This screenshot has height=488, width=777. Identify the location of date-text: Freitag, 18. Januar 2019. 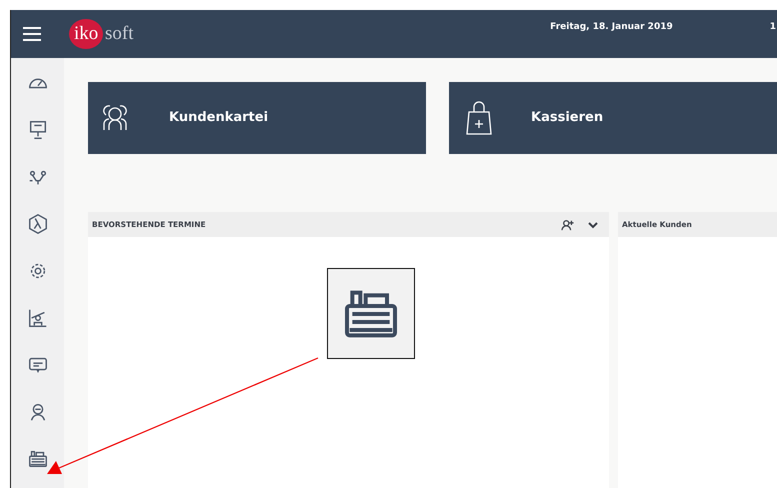
(611, 27).